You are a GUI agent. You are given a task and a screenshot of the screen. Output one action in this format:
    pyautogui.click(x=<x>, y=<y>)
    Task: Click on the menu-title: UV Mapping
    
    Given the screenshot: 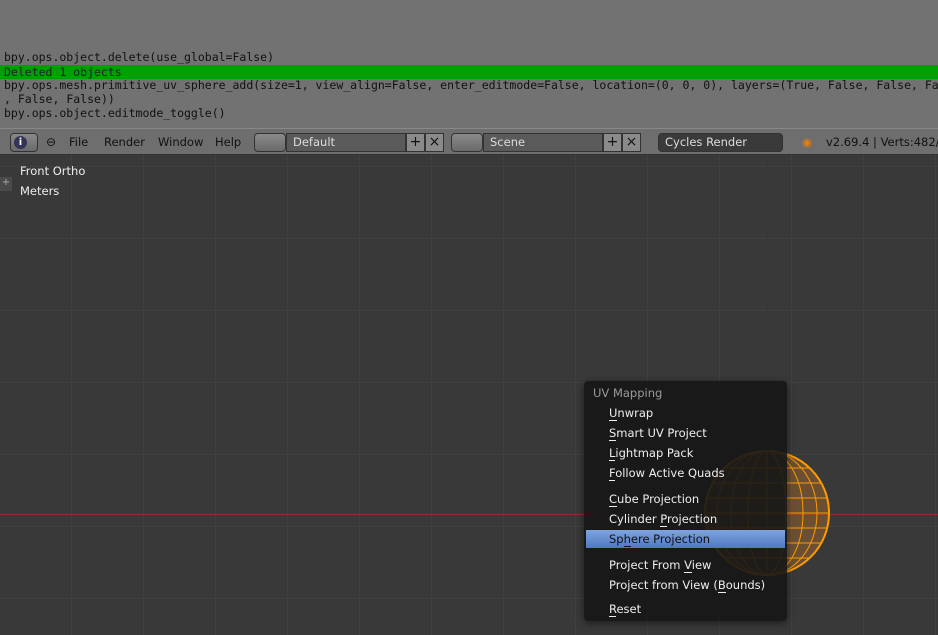 What is the action you would take?
    pyautogui.click(x=628, y=393)
    